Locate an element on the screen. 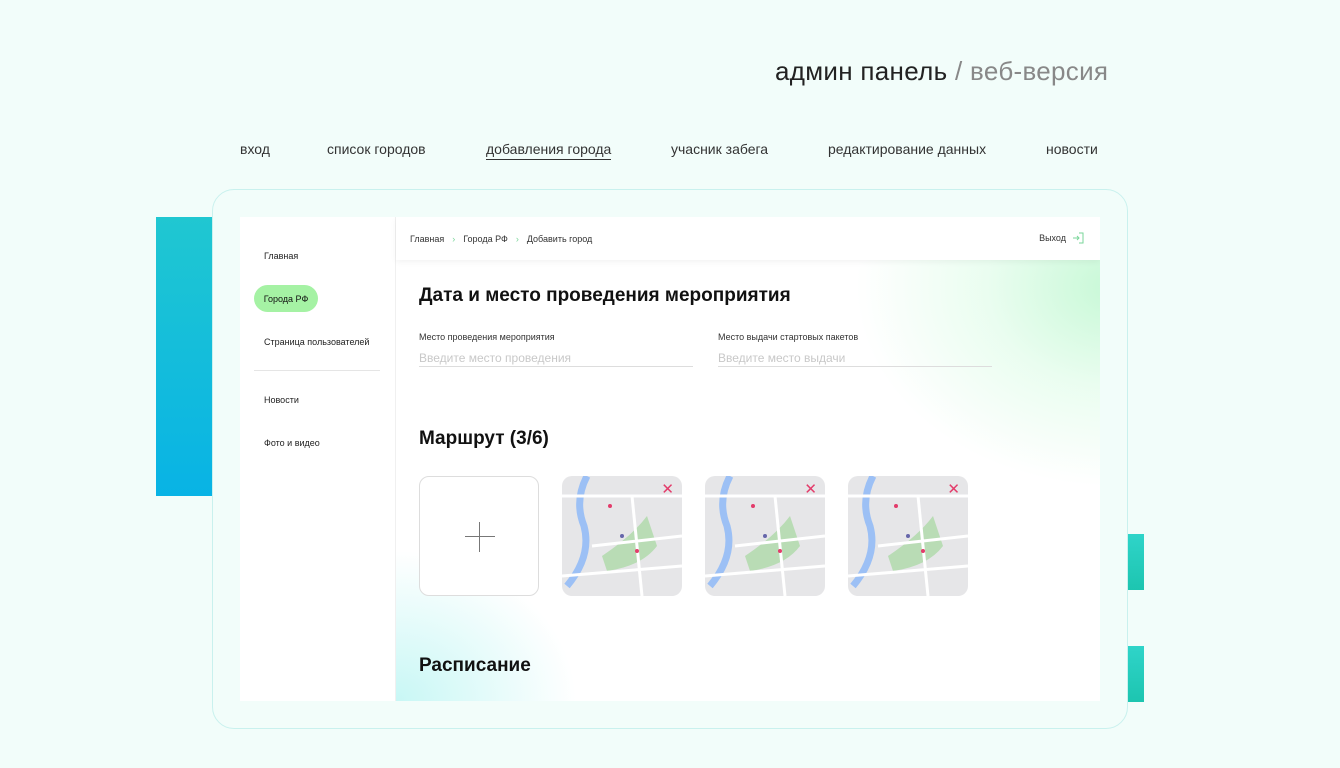 The width and height of the screenshot is (1340, 768). nav-add-city: добавления города is located at coordinates (549, 150).